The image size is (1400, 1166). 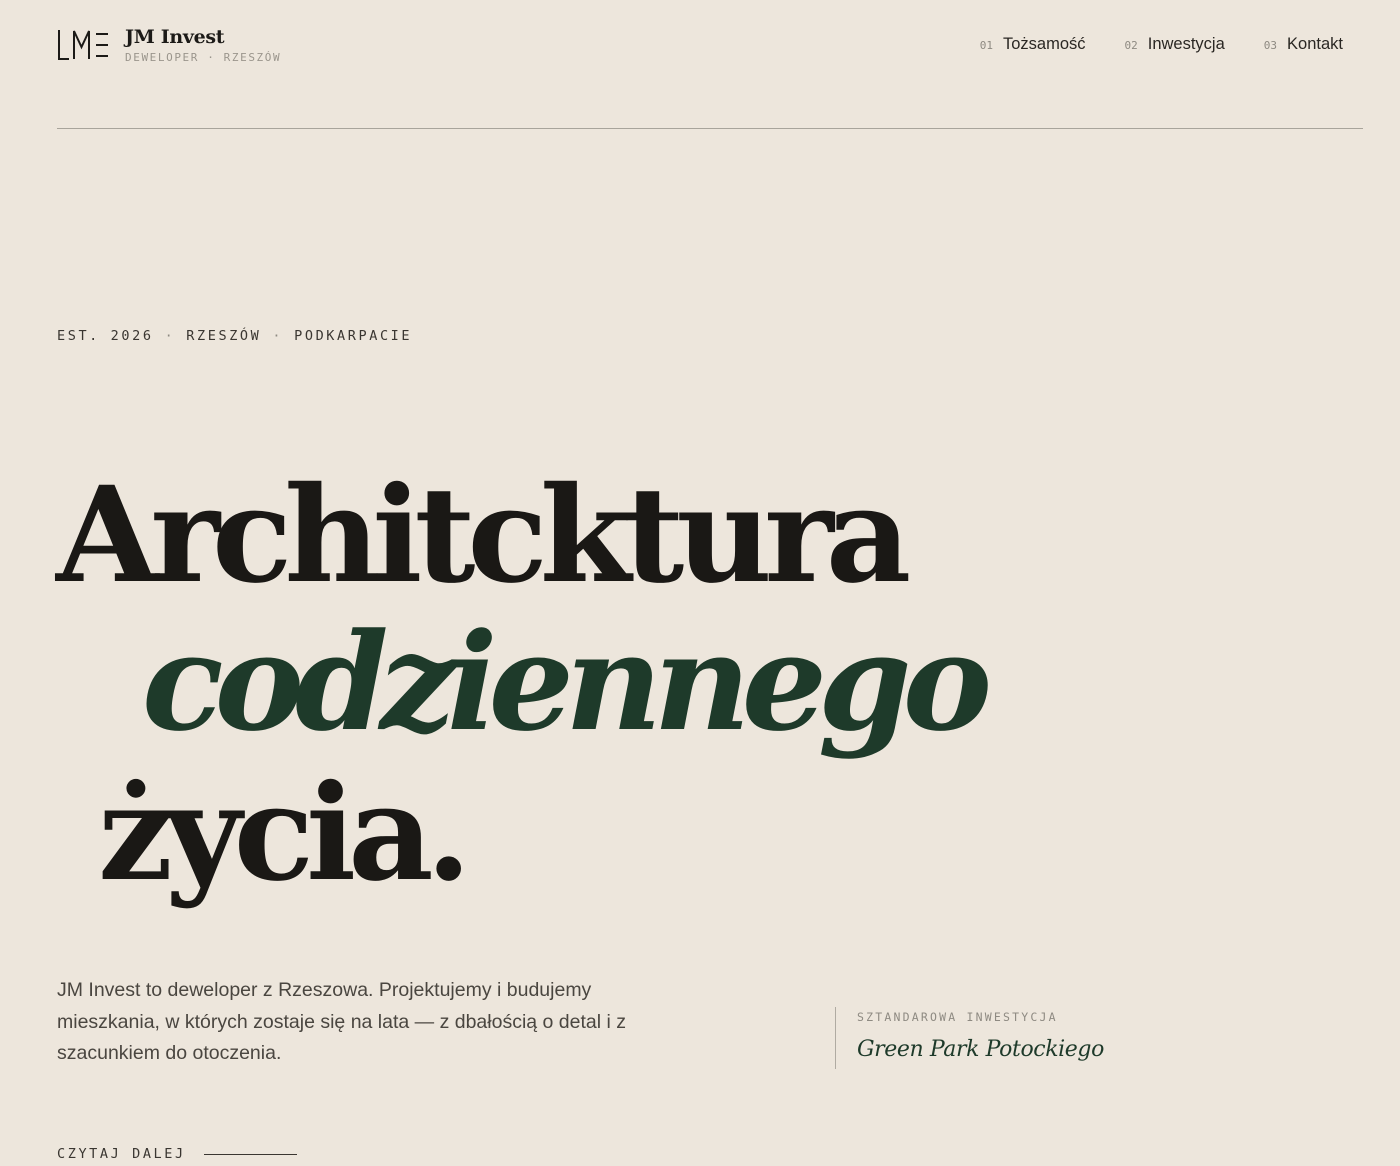 I want to click on nav-item-inwestycja: 02 Inwestycja, so click(x=1175, y=44).